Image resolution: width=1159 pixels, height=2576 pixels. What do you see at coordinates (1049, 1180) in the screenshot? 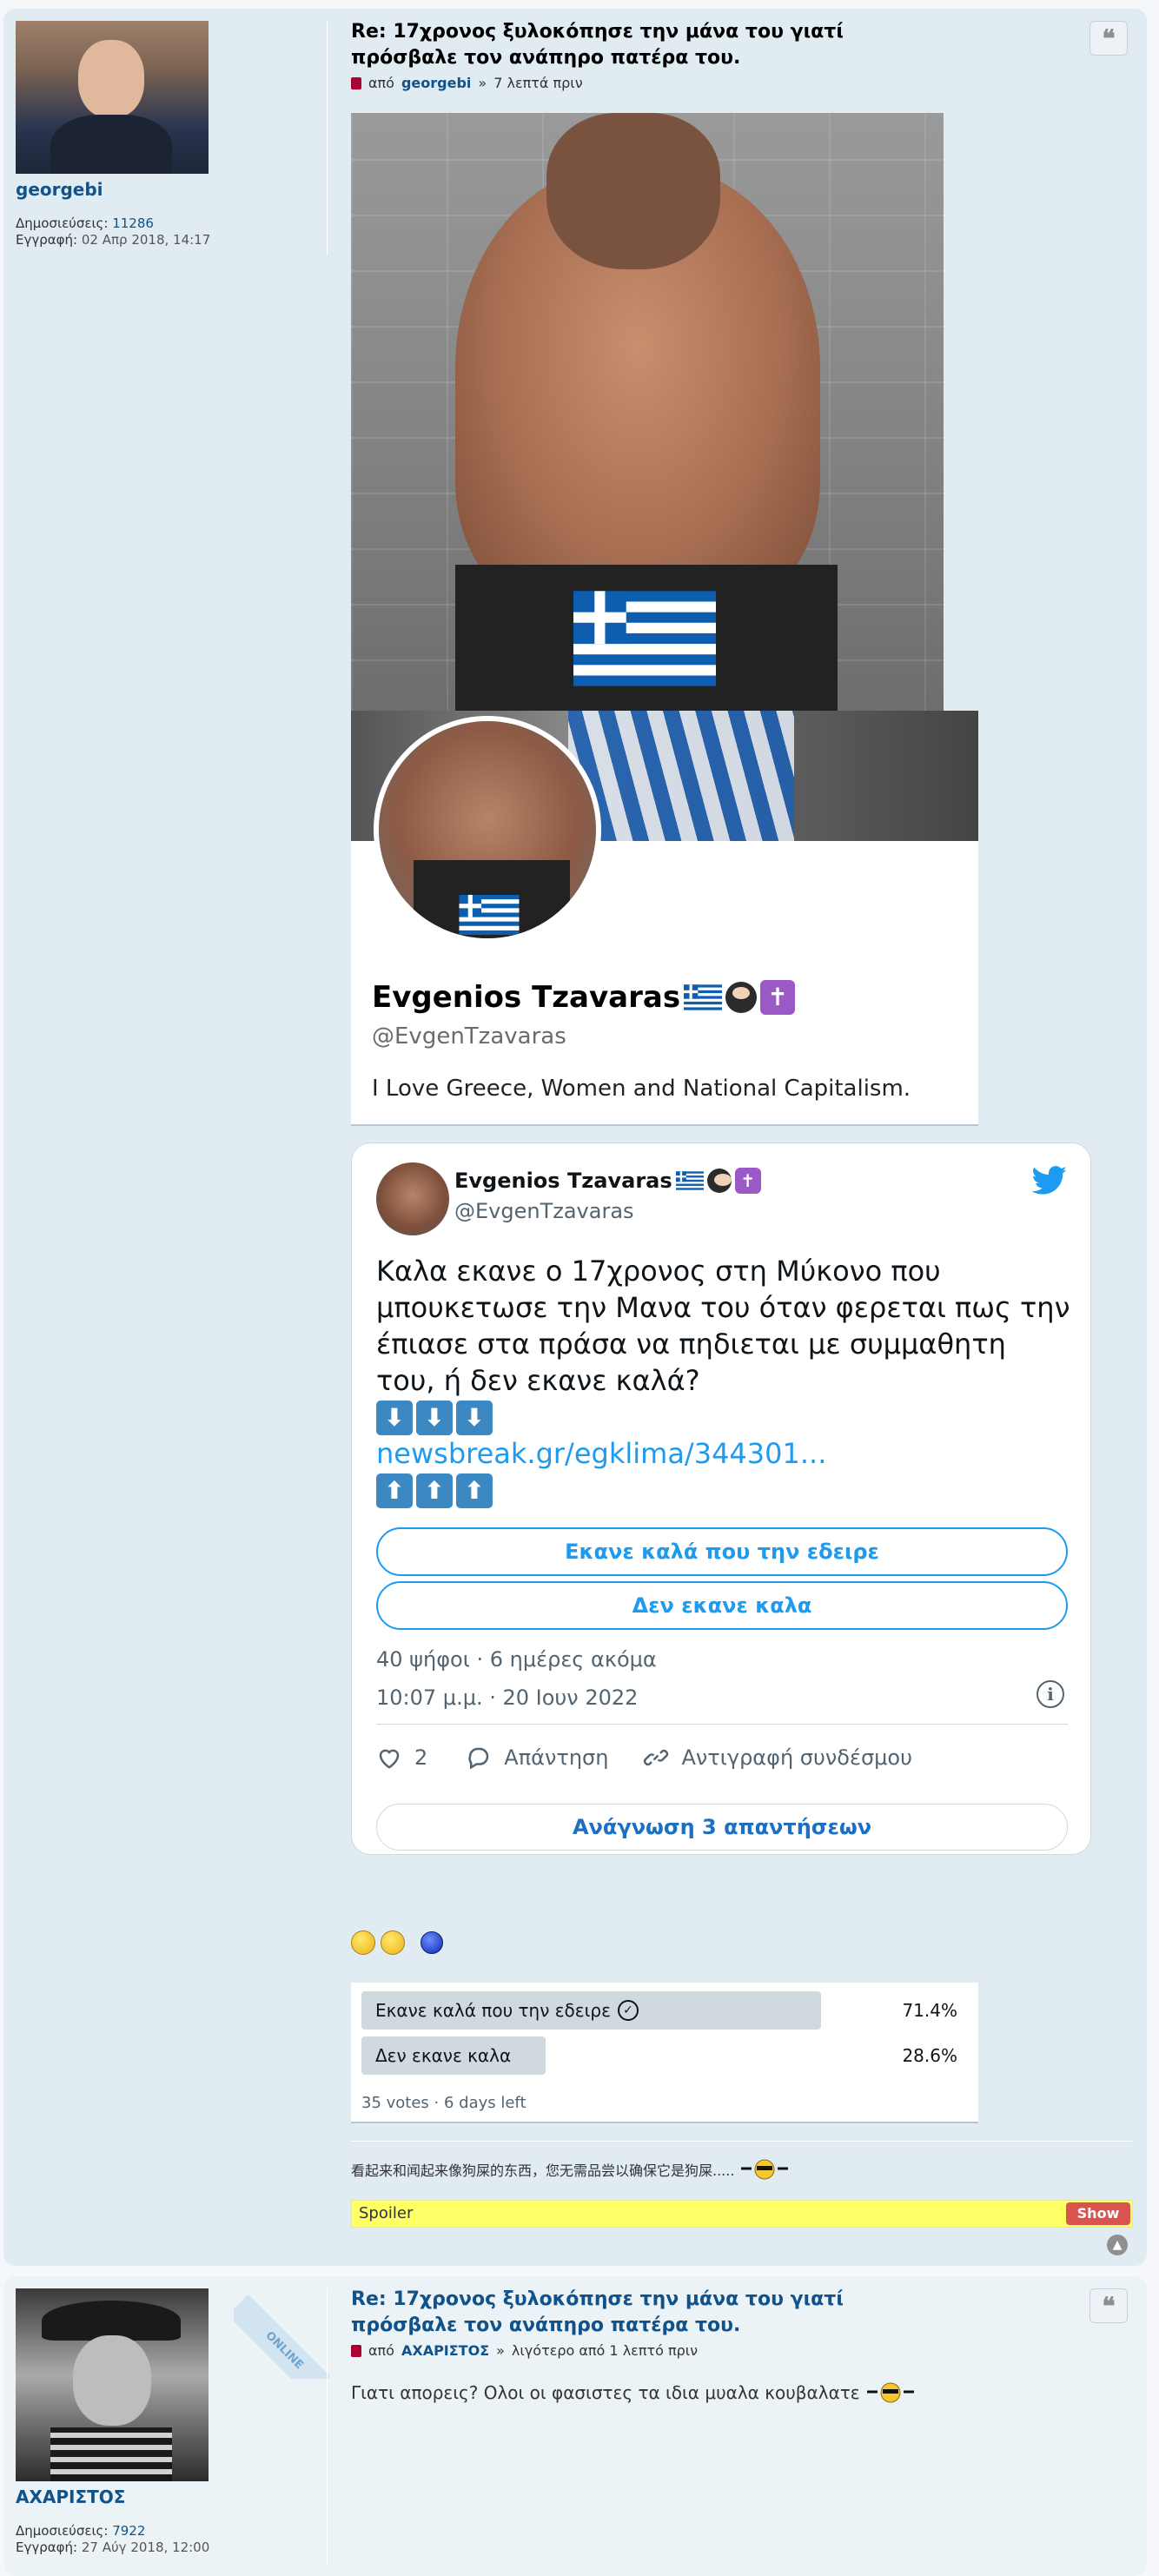
I see `twitter-bird-icon` at bounding box center [1049, 1180].